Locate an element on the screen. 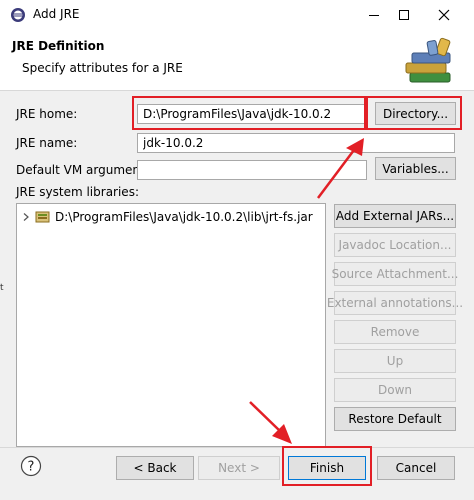  jre-name-input is located at coordinates (296, 143).